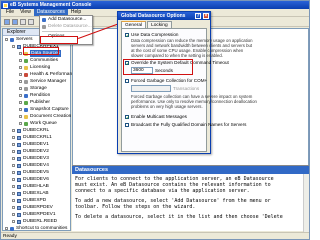  I want to click on description-line: problems on very high usage servers., so click(167, 106).